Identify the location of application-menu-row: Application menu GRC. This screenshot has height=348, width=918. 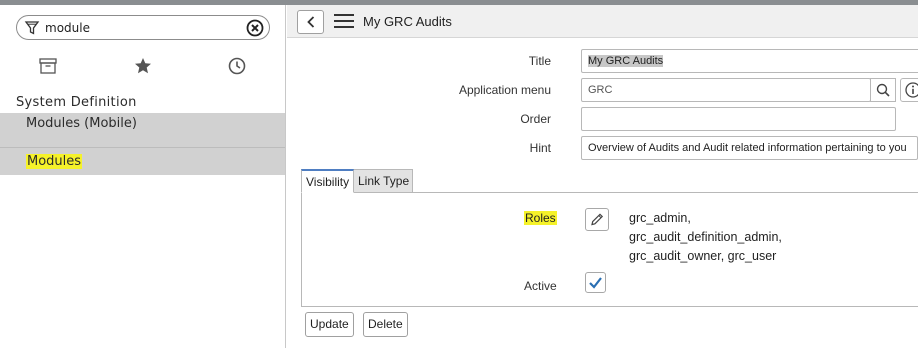
(602, 90).